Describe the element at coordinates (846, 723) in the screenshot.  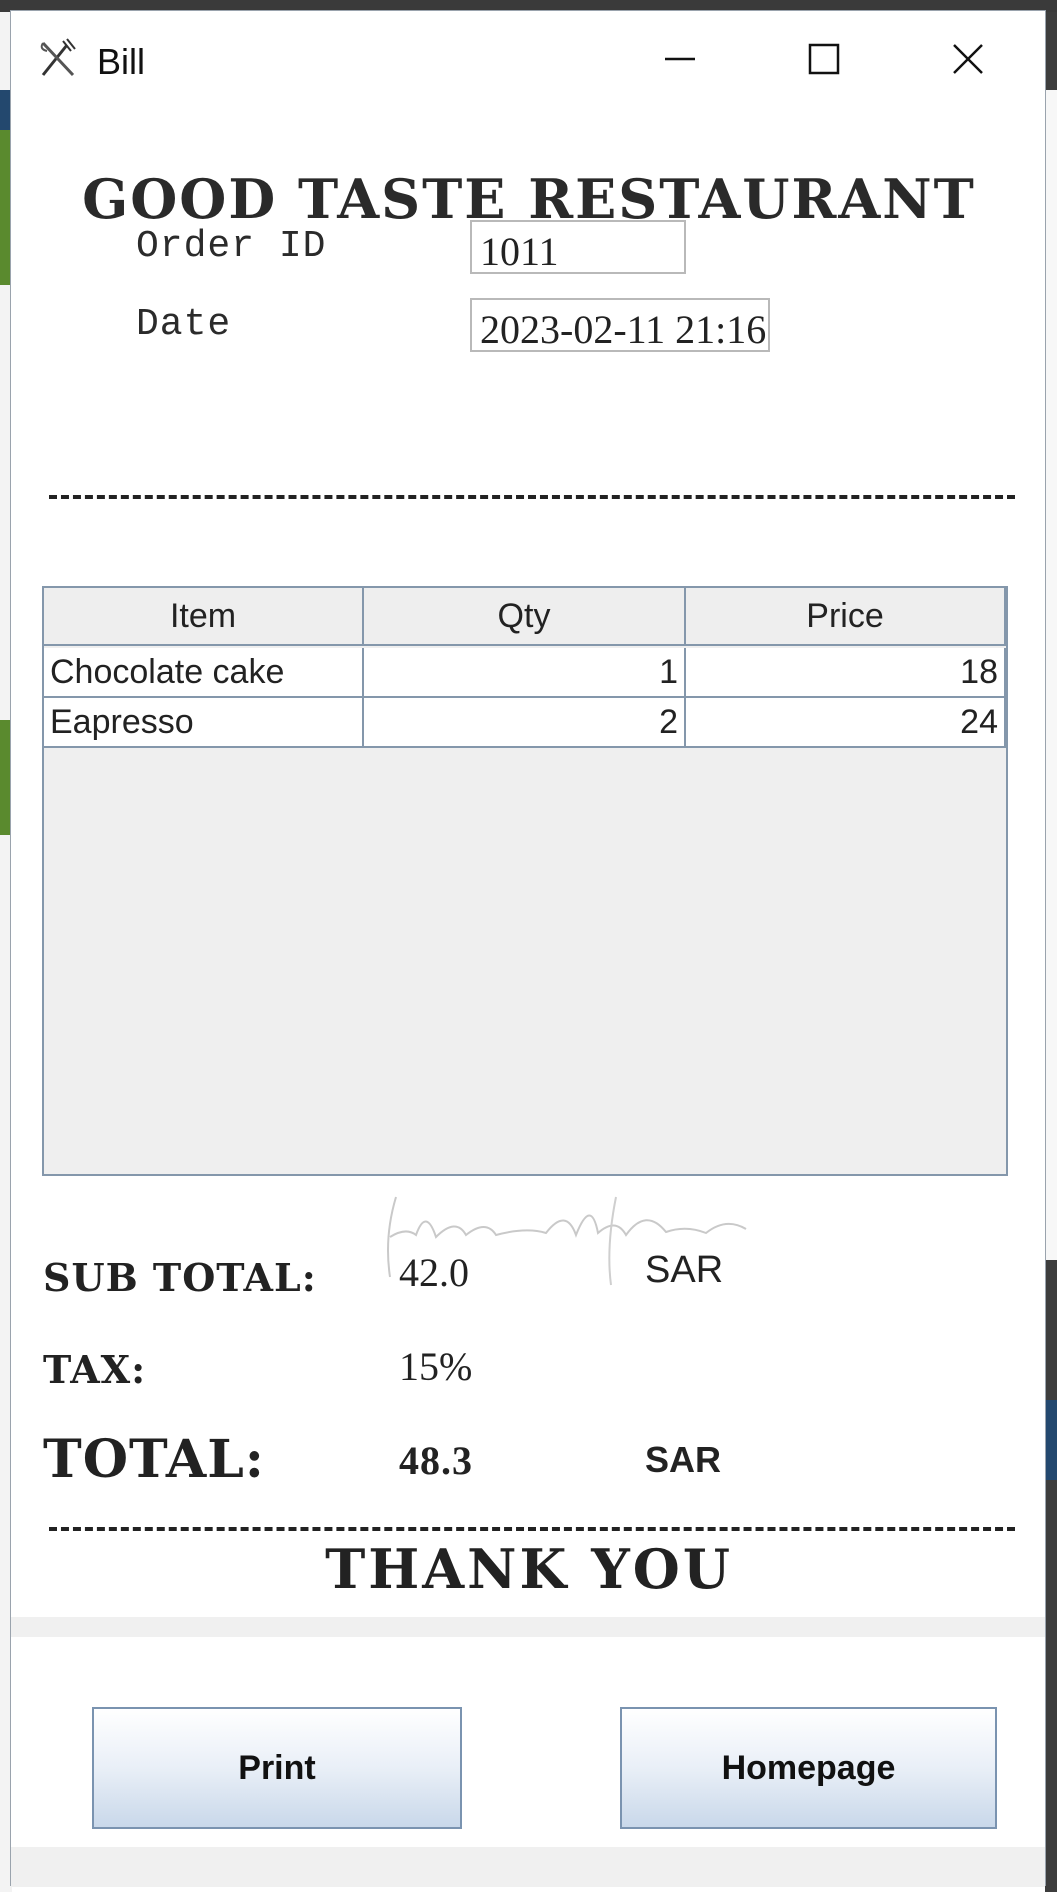
I see `price-cell: 24` at that location.